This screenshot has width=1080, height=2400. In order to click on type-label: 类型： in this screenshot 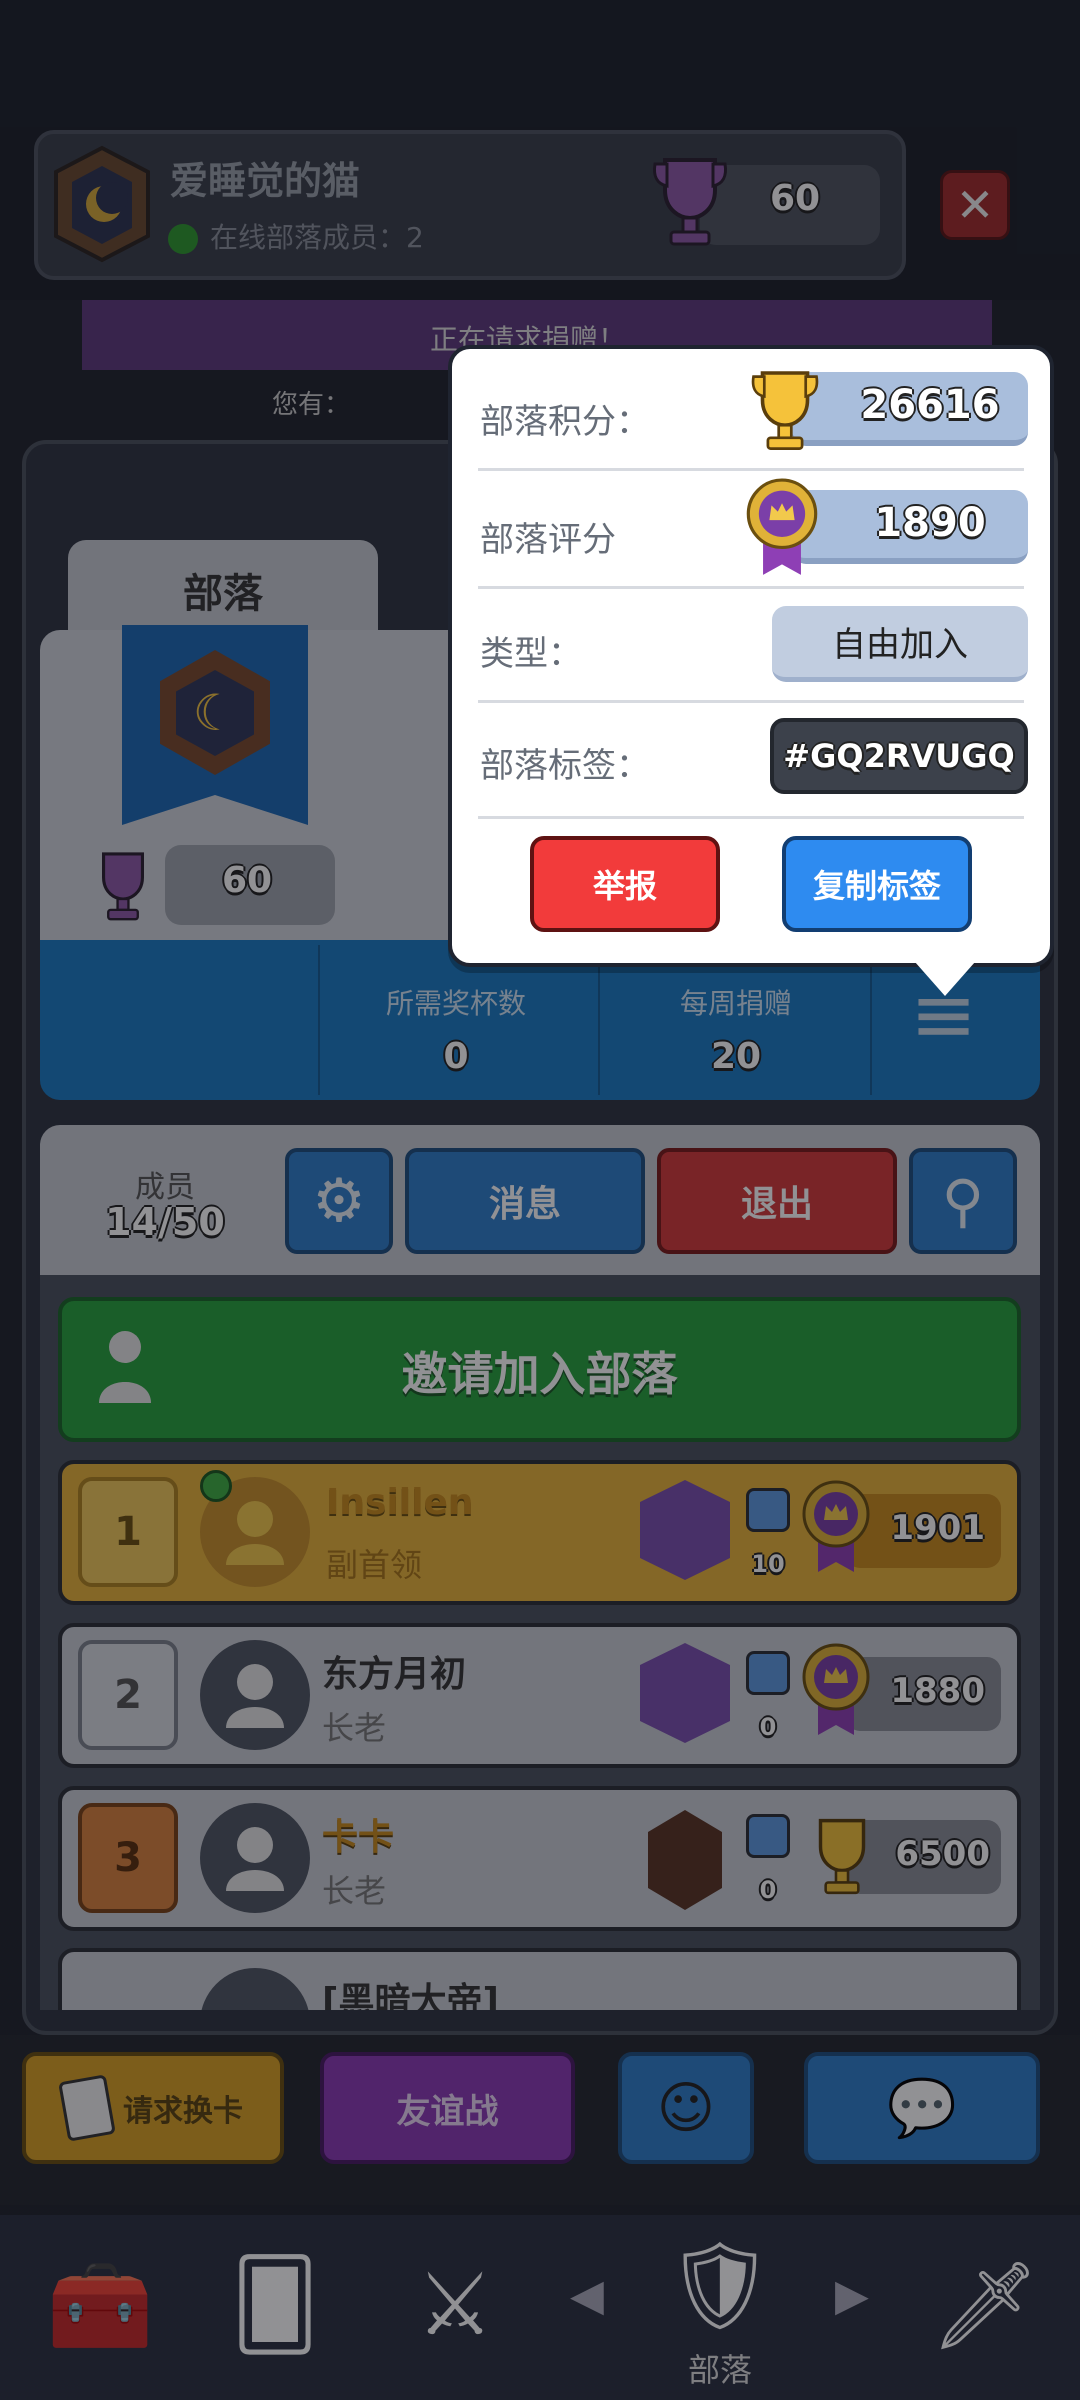, I will do `click(531, 654)`.